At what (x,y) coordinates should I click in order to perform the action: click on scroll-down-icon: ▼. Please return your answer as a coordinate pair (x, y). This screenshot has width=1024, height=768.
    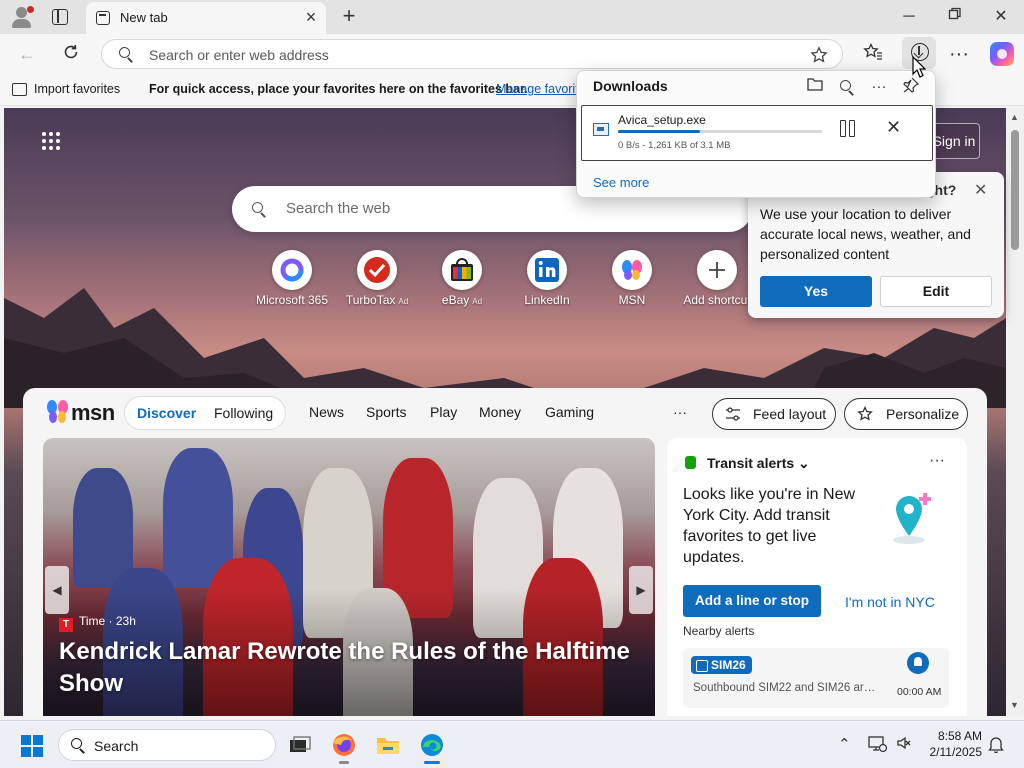
    Looking at the image, I should click on (1014, 705).